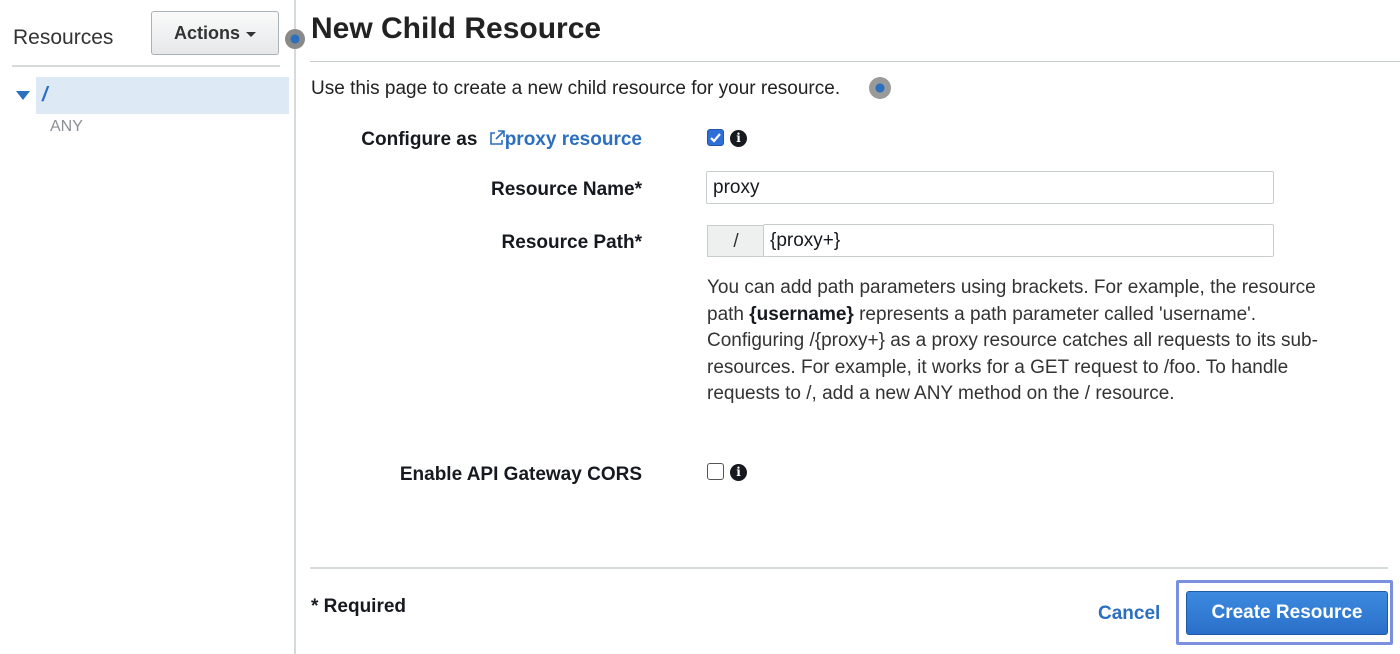  Describe the element at coordinates (1018, 240) in the screenshot. I see `resource-path-input` at that location.